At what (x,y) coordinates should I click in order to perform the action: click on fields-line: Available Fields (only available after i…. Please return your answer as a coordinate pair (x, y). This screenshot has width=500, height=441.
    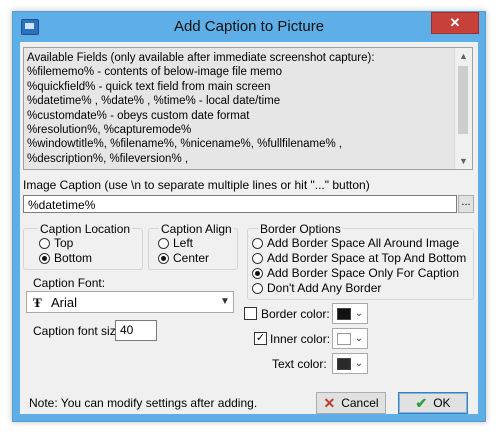
    Looking at the image, I should click on (201, 58).